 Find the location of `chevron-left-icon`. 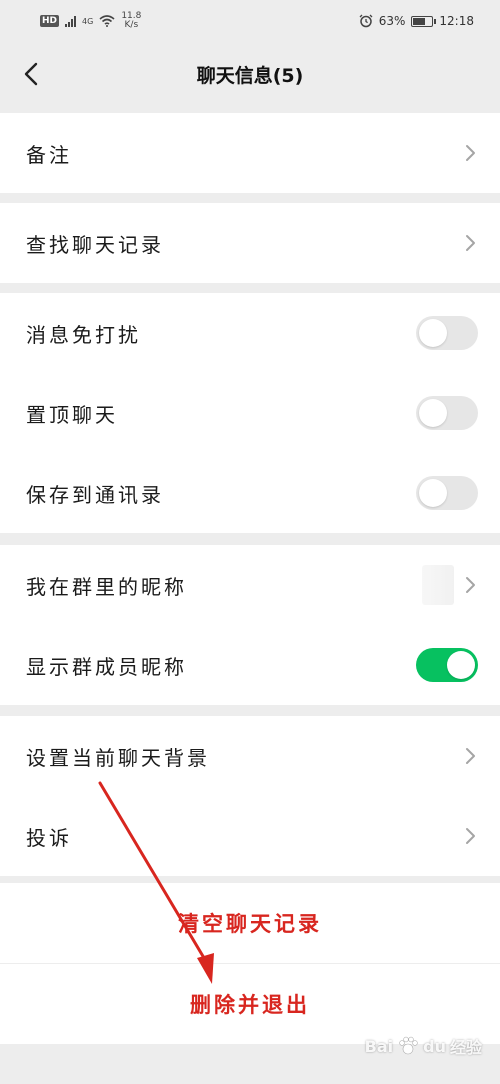

chevron-left-icon is located at coordinates (31, 74).